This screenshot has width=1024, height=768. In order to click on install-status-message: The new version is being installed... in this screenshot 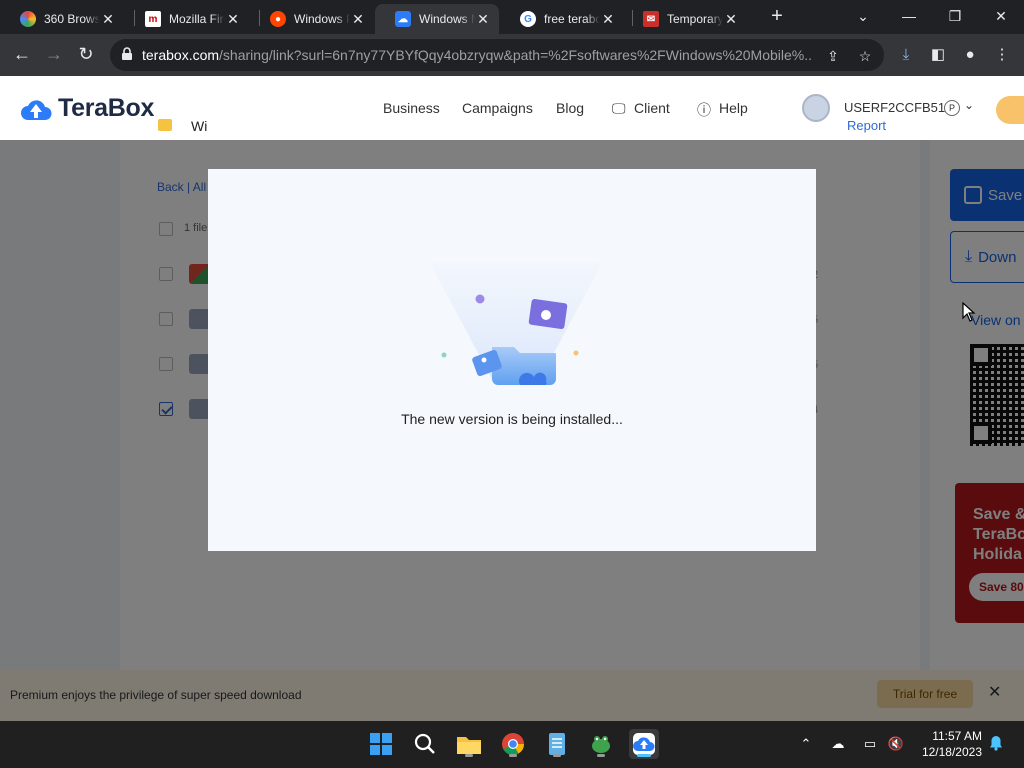, I will do `click(512, 419)`.